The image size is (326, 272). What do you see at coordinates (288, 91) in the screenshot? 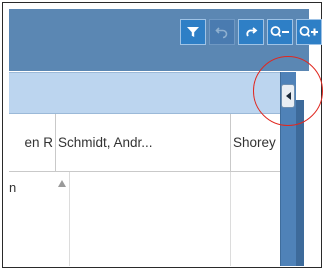
I see `annotation-circle` at bounding box center [288, 91].